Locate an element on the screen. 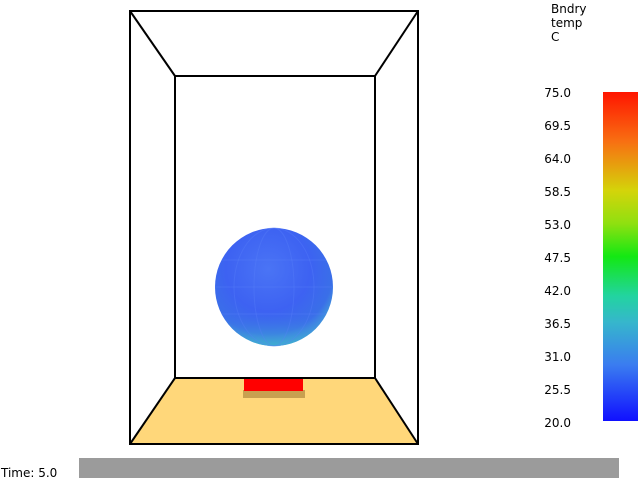  time-label: Time: 5.0 is located at coordinates (29, 473).